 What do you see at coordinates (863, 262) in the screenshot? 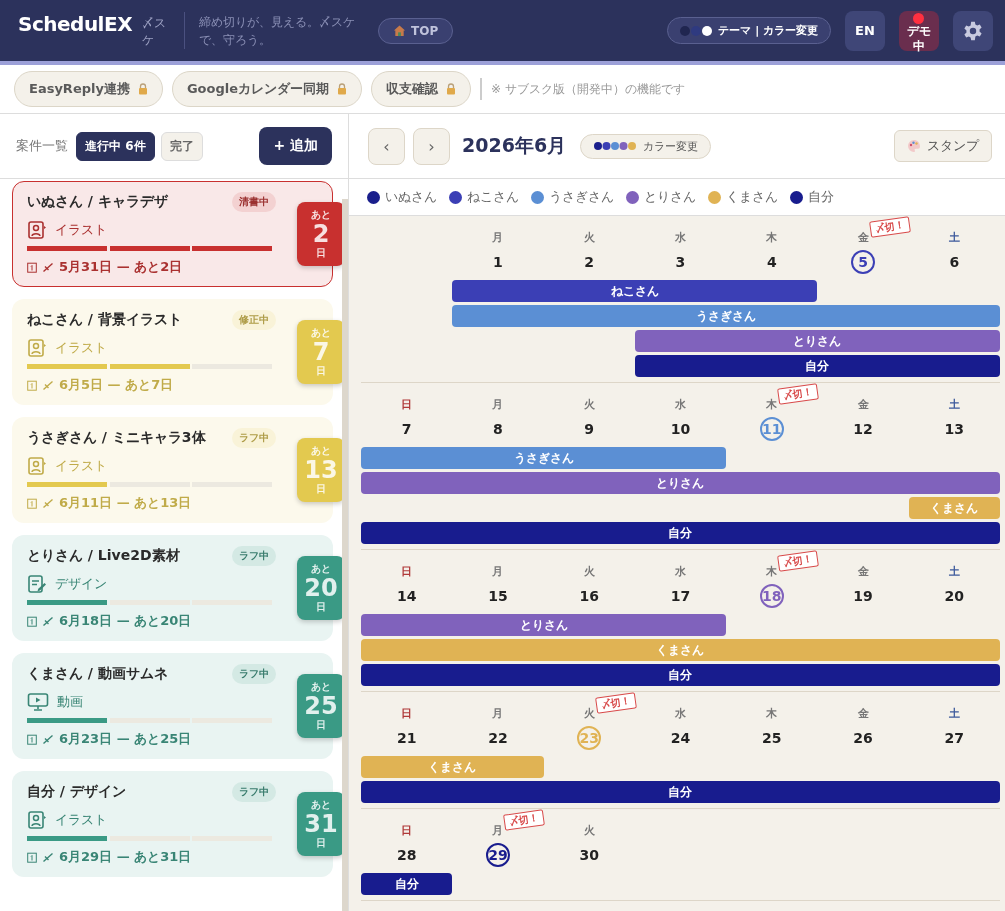
I see `date-number: 5` at bounding box center [863, 262].